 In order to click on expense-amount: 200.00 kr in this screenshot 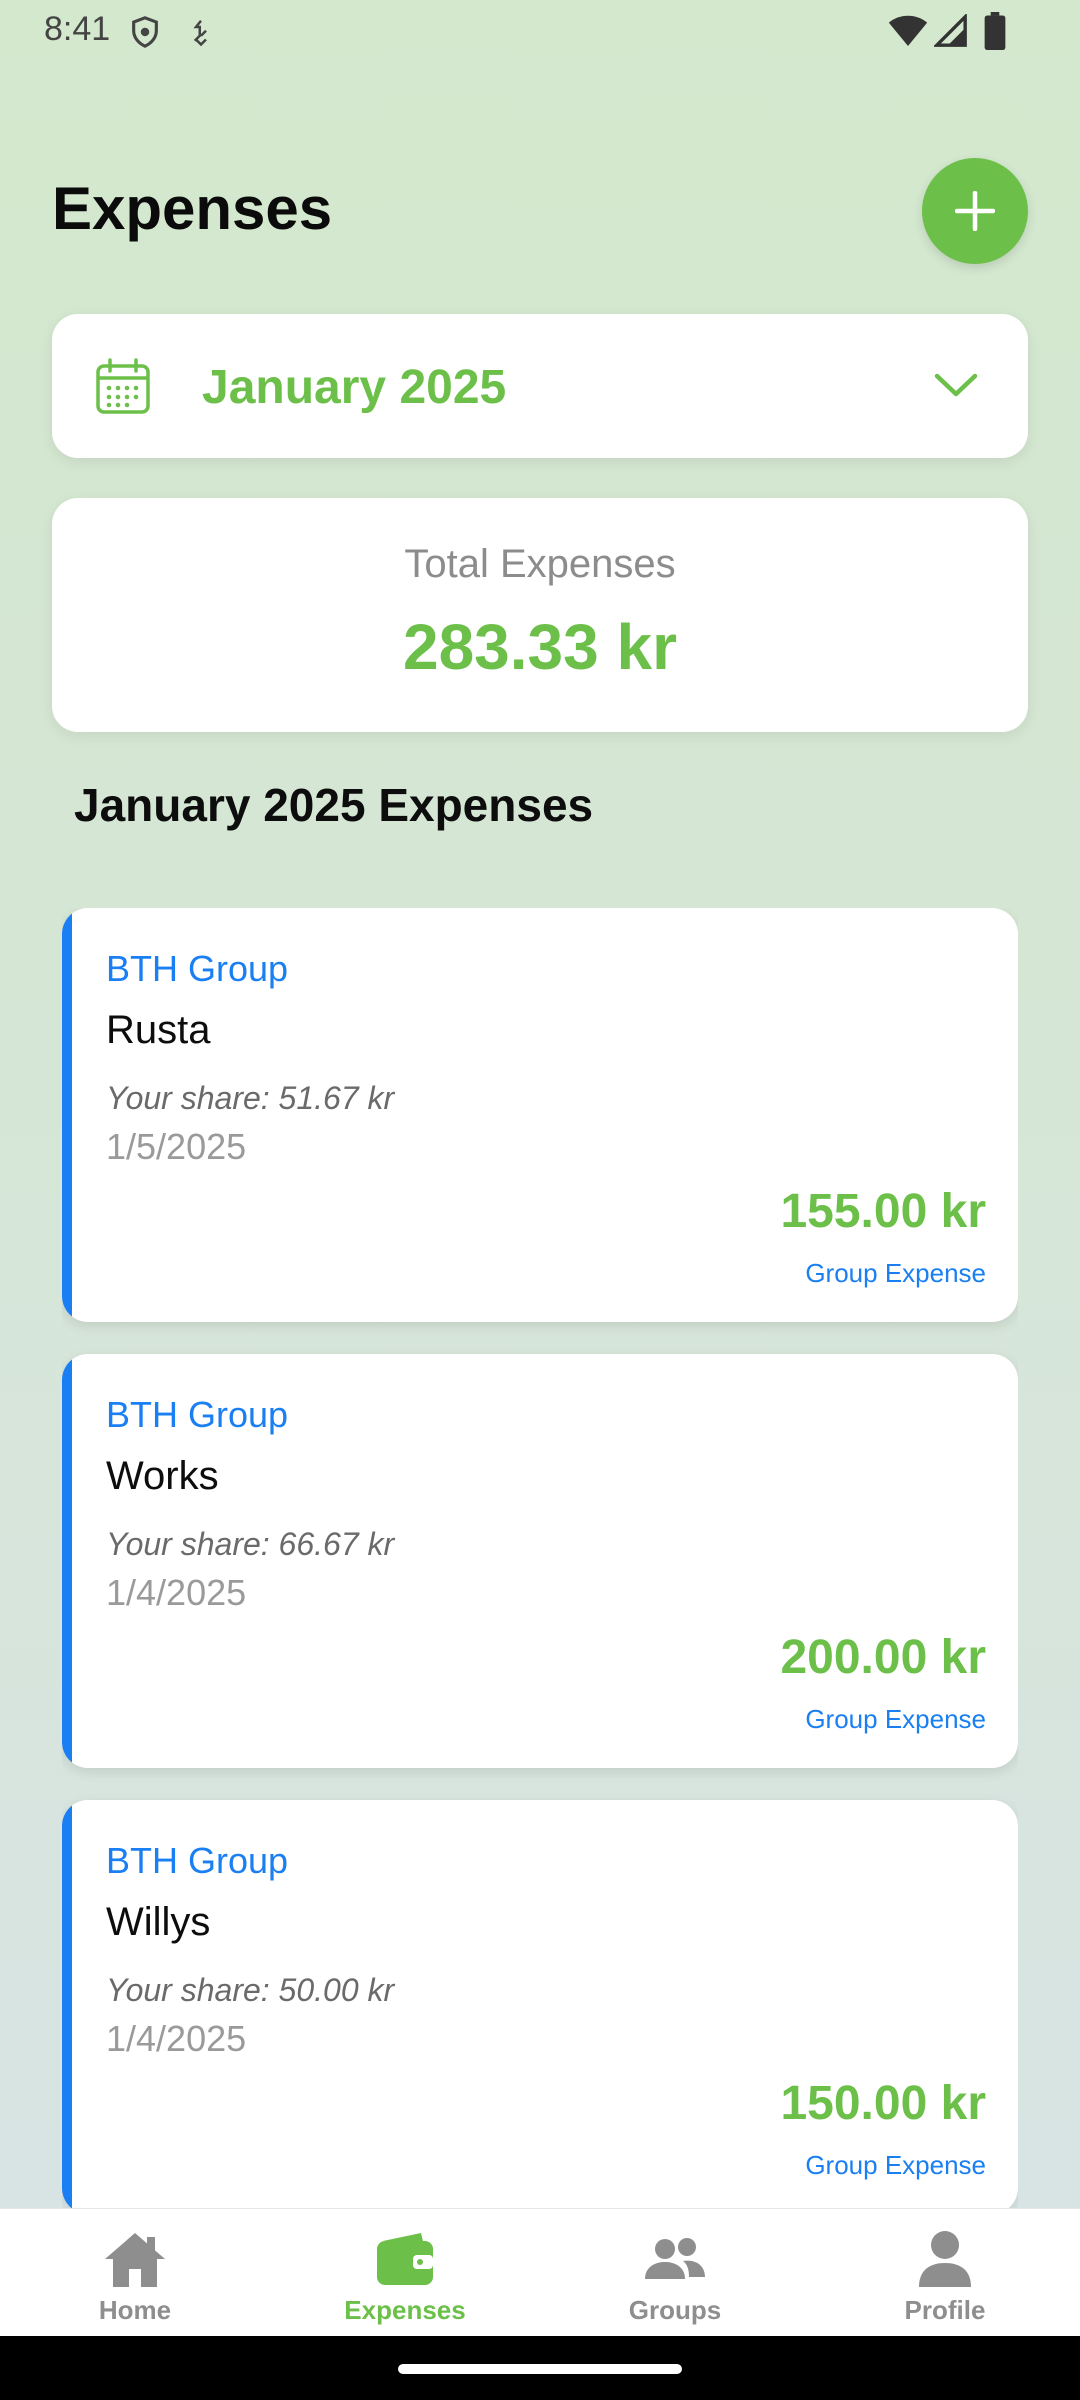, I will do `click(883, 1657)`.